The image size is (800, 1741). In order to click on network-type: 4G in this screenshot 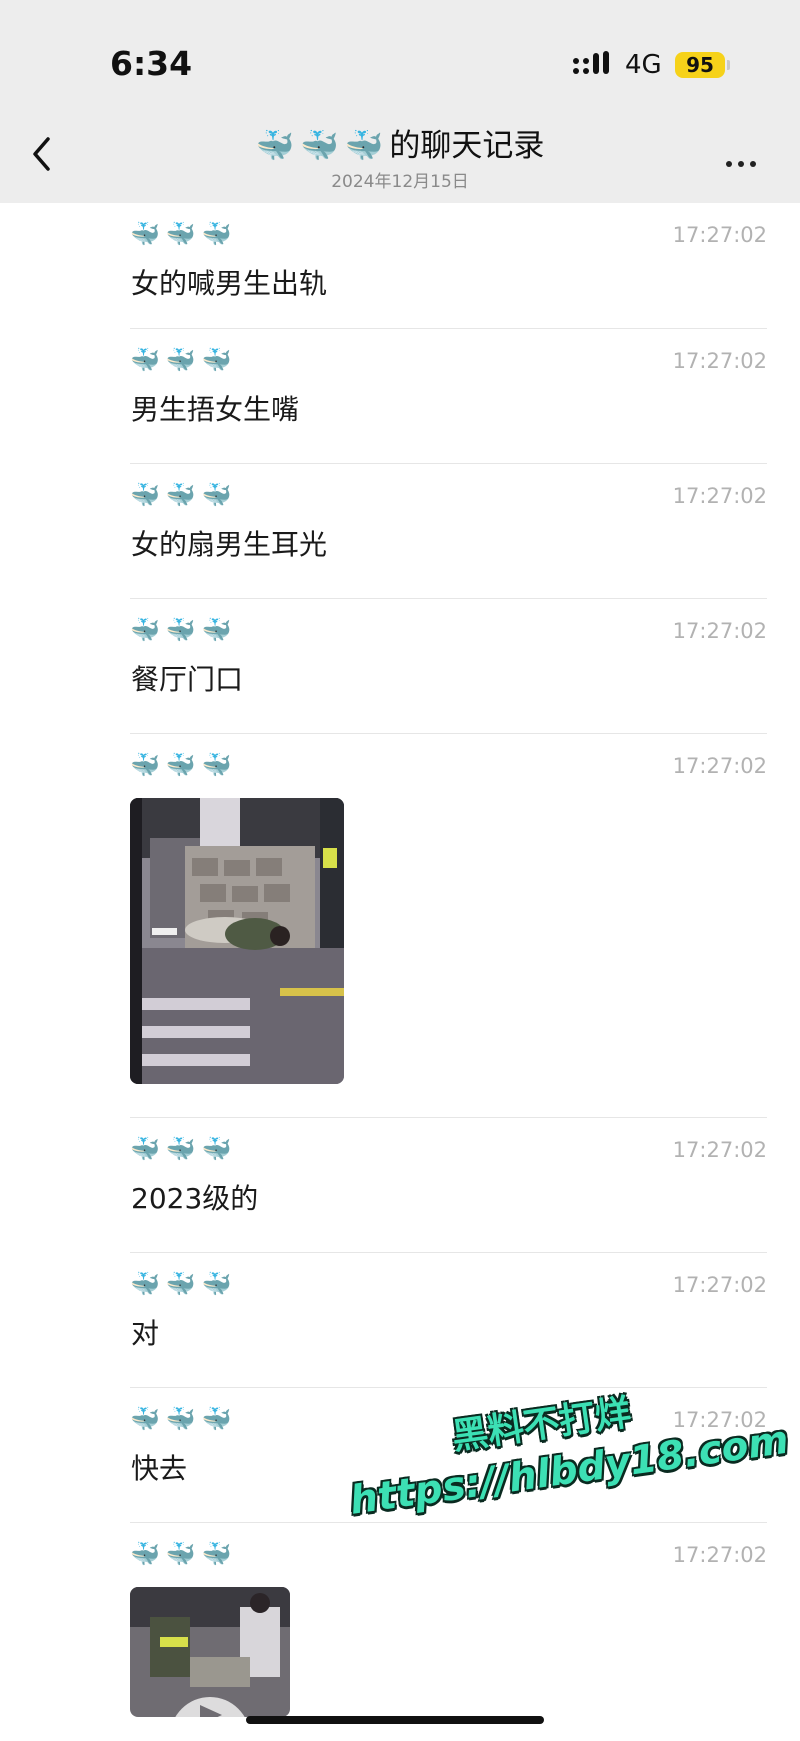, I will do `click(643, 65)`.